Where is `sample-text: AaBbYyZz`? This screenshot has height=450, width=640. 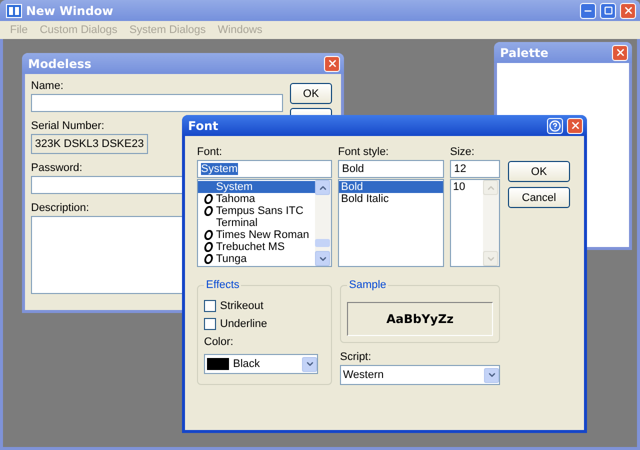 sample-text: AaBbYyZz is located at coordinates (420, 319).